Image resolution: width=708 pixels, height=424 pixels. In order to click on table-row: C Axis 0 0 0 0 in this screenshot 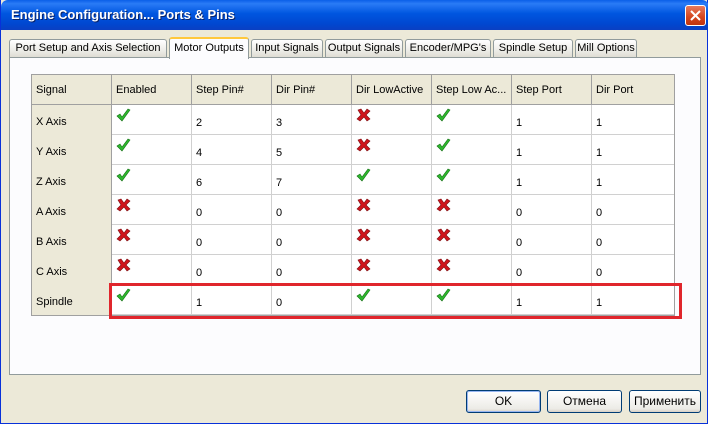, I will do `click(353, 270)`.